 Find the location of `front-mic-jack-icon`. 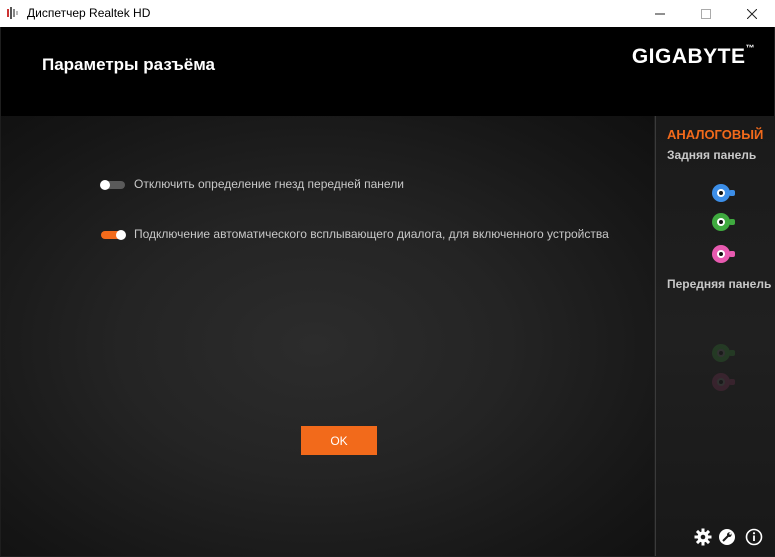

front-mic-jack-icon is located at coordinates (723, 382).